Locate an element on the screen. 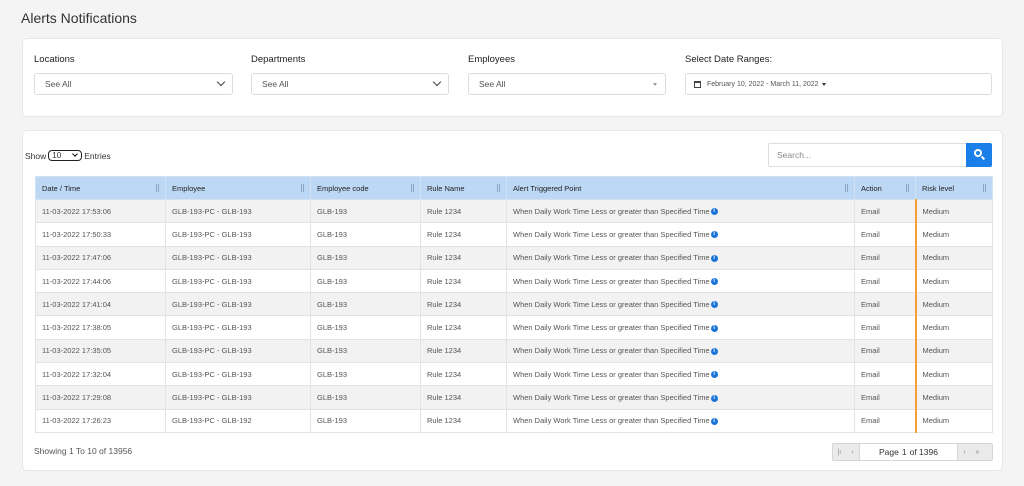 This screenshot has width=1024, height=486. locations-filter: Locations See All is located at coordinates (133, 74).